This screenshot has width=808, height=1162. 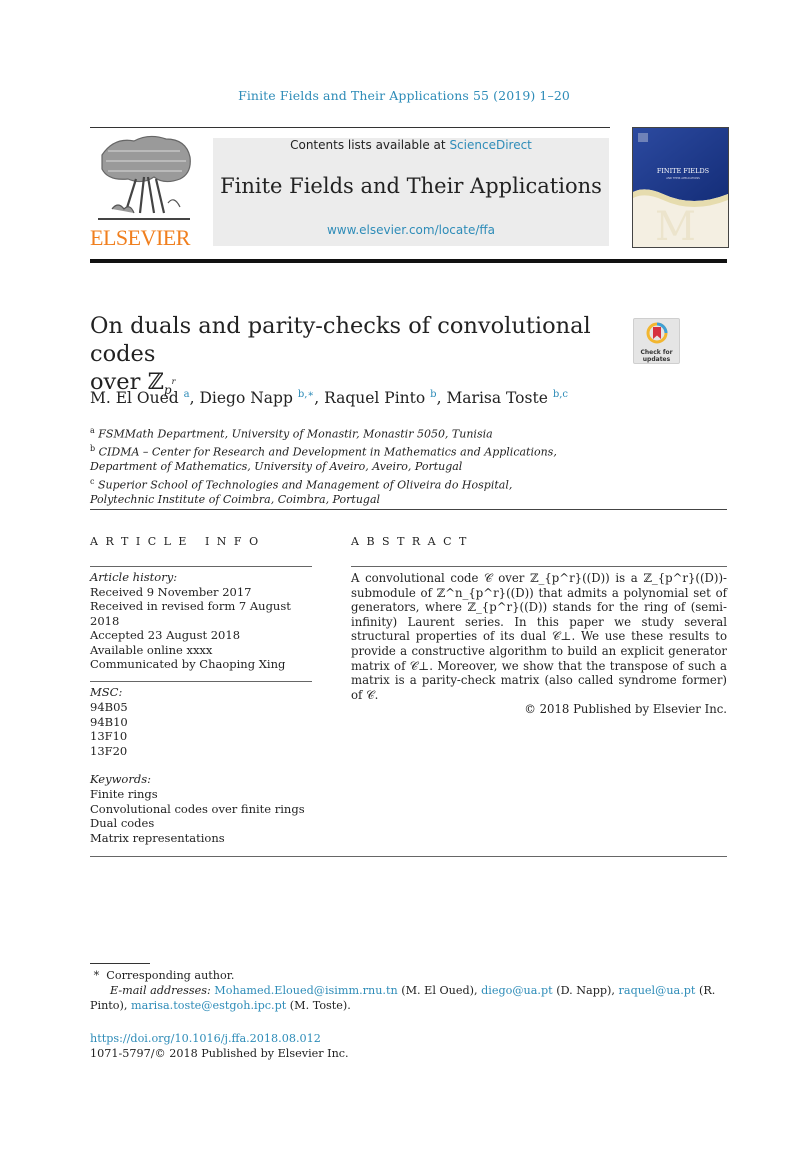 What do you see at coordinates (374, 398) in the screenshot?
I see `author: Raquel Pinto` at bounding box center [374, 398].